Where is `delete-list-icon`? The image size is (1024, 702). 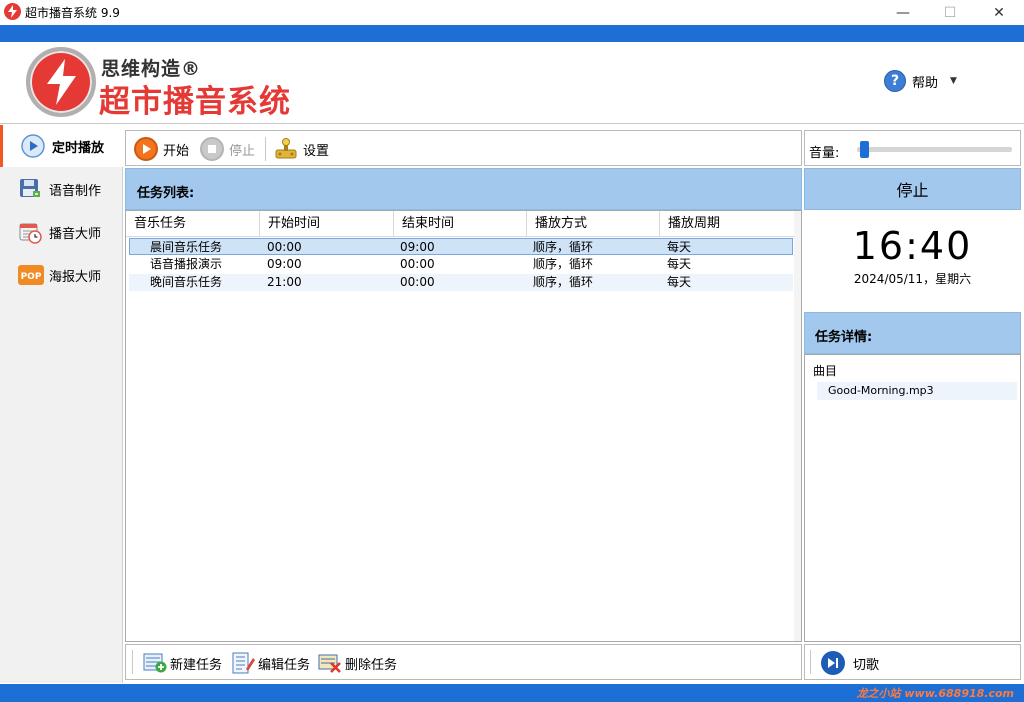 delete-list-icon is located at coordinates (329, 663).